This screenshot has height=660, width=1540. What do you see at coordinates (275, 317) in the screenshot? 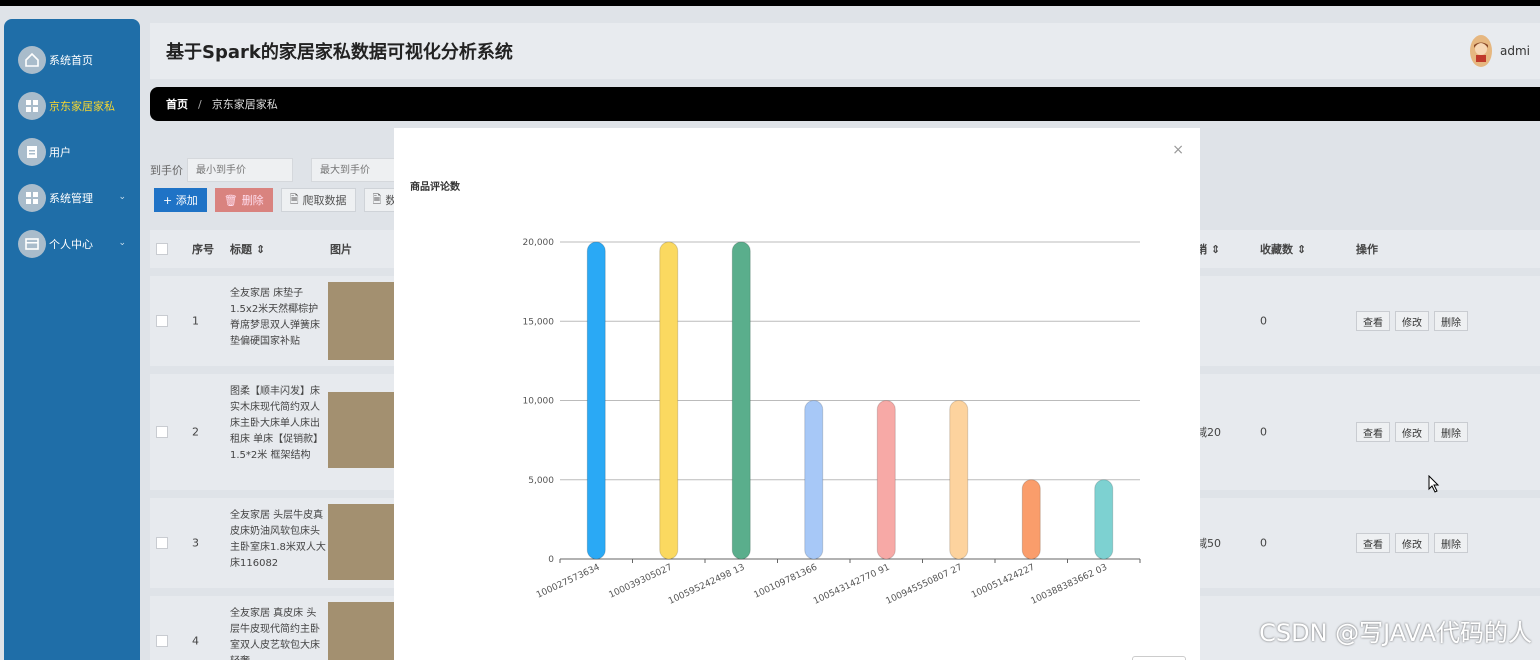
I see `row-title: 全友家居 床垫子1.5x2米天然椰棕护脊席梦思双人弹簧床垫偏硬国家补贴` at bounding box center [275, 317].